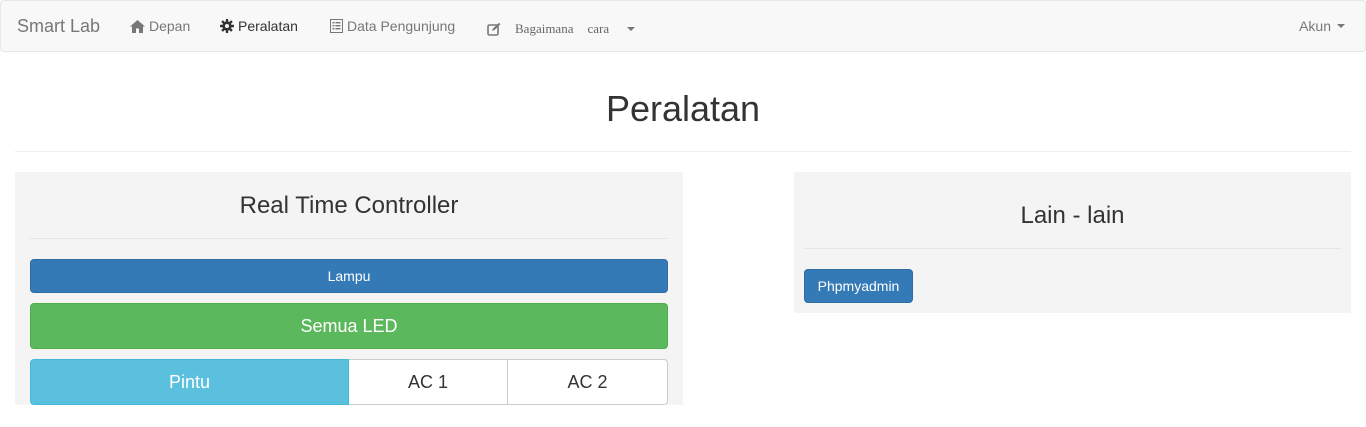  What do you see at coordinates (588, 382) in the screenshot?
I see `ac2-button: AC 2` at bounding box center [588, 382].